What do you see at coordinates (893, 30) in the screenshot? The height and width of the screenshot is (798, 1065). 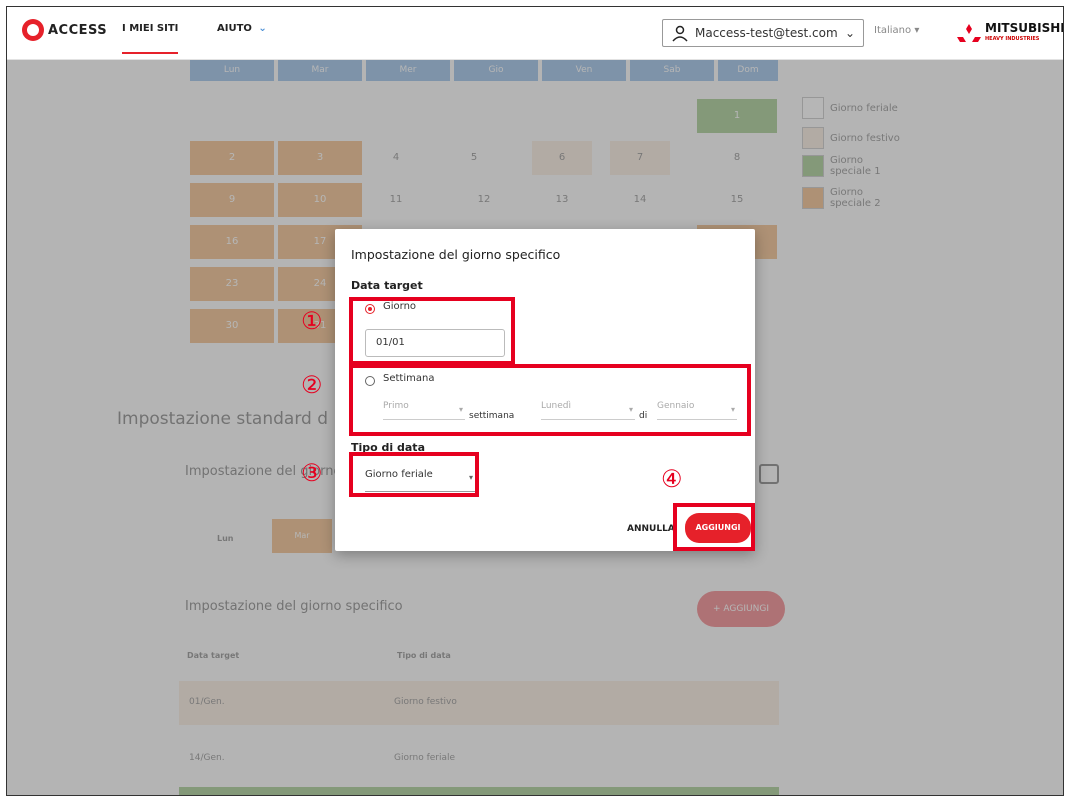 I see `language-label: Italiano` at bounding box center [893, 30].